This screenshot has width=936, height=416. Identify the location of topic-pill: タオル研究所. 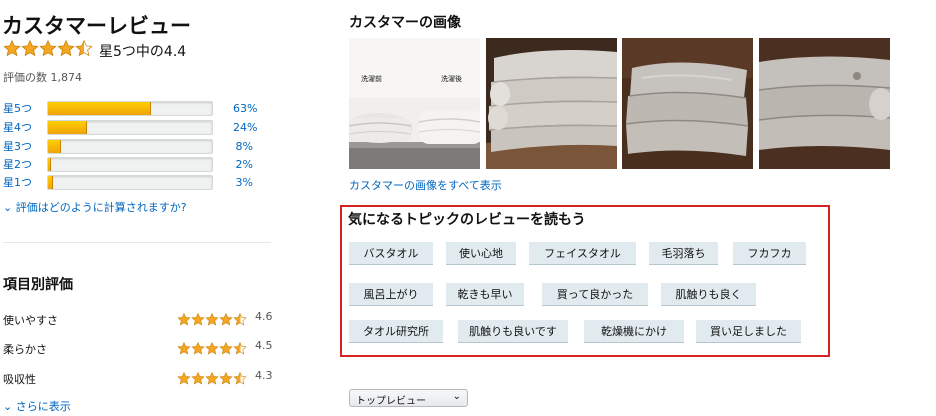
(396, 331).